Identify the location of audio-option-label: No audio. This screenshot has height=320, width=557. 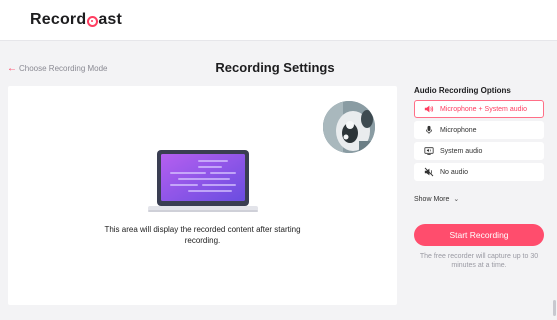
(454, 172).